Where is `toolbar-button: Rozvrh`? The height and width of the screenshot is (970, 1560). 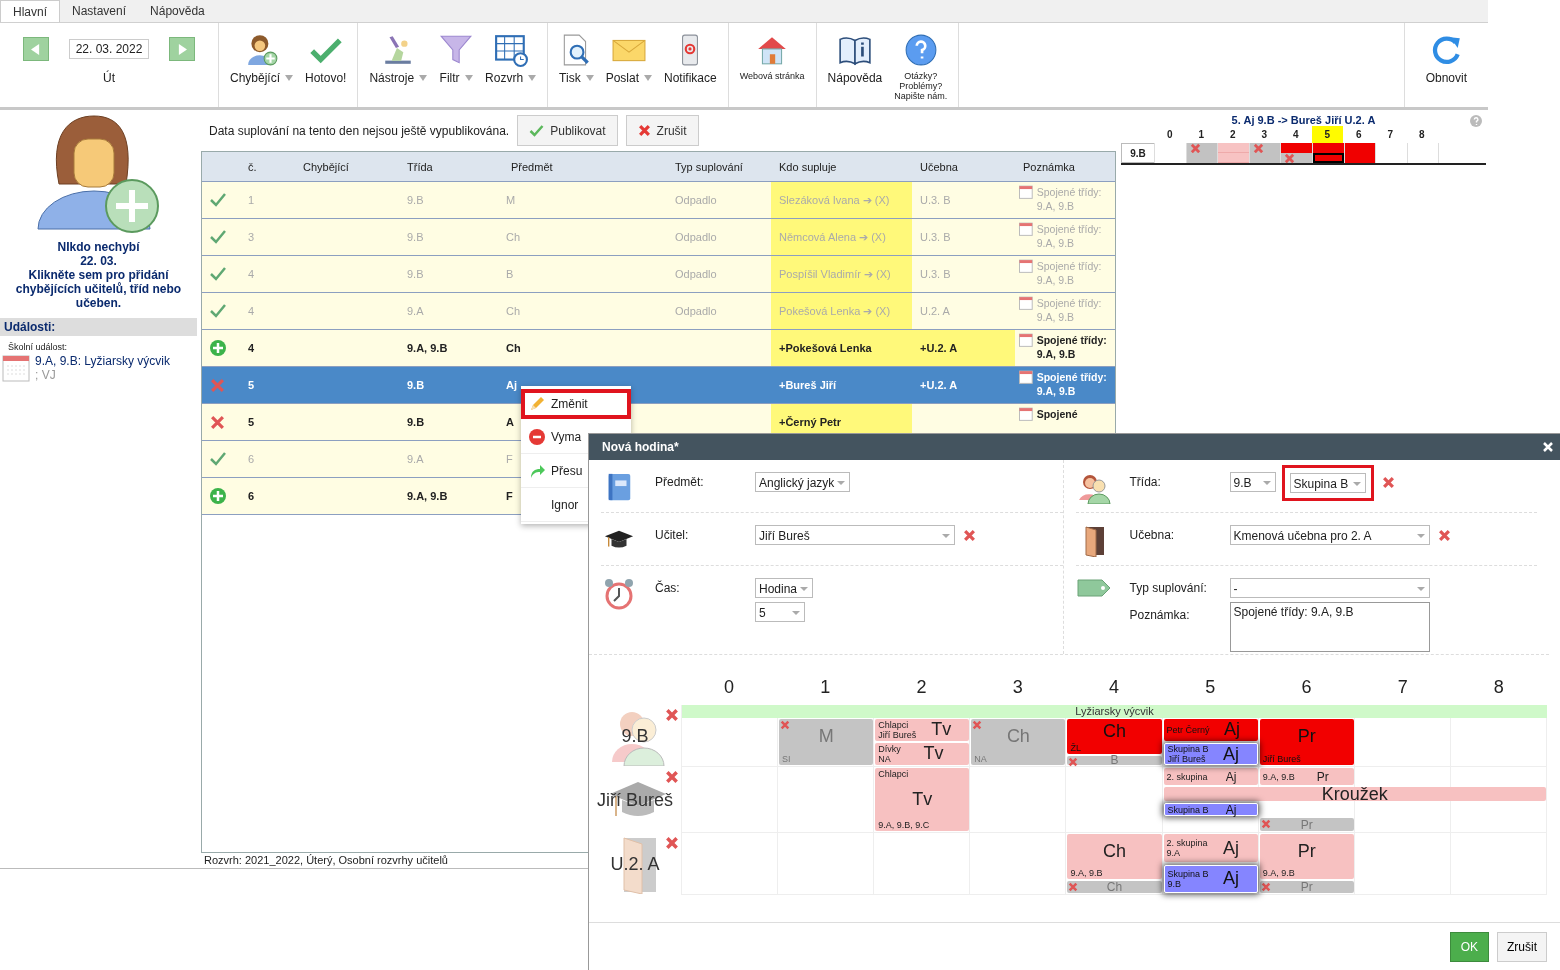 toolbar-button: Rozvrh is located at coordinates (511, 65).